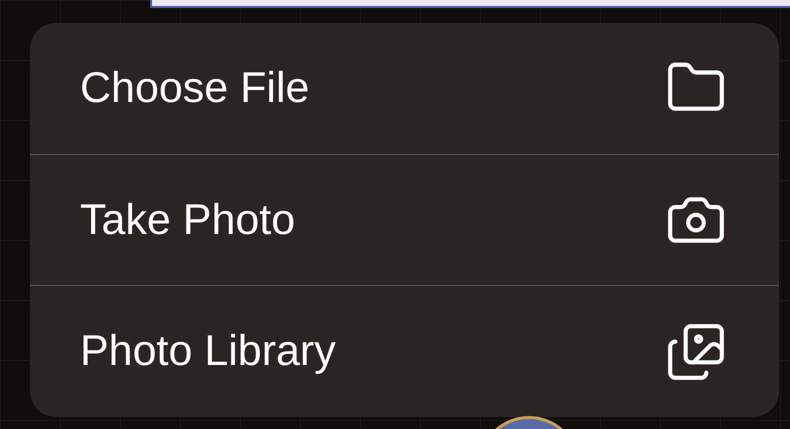  Describe the element at coordinates (195, 88) in the screenshot. I see `menu-item-label: Choose File` at that location.